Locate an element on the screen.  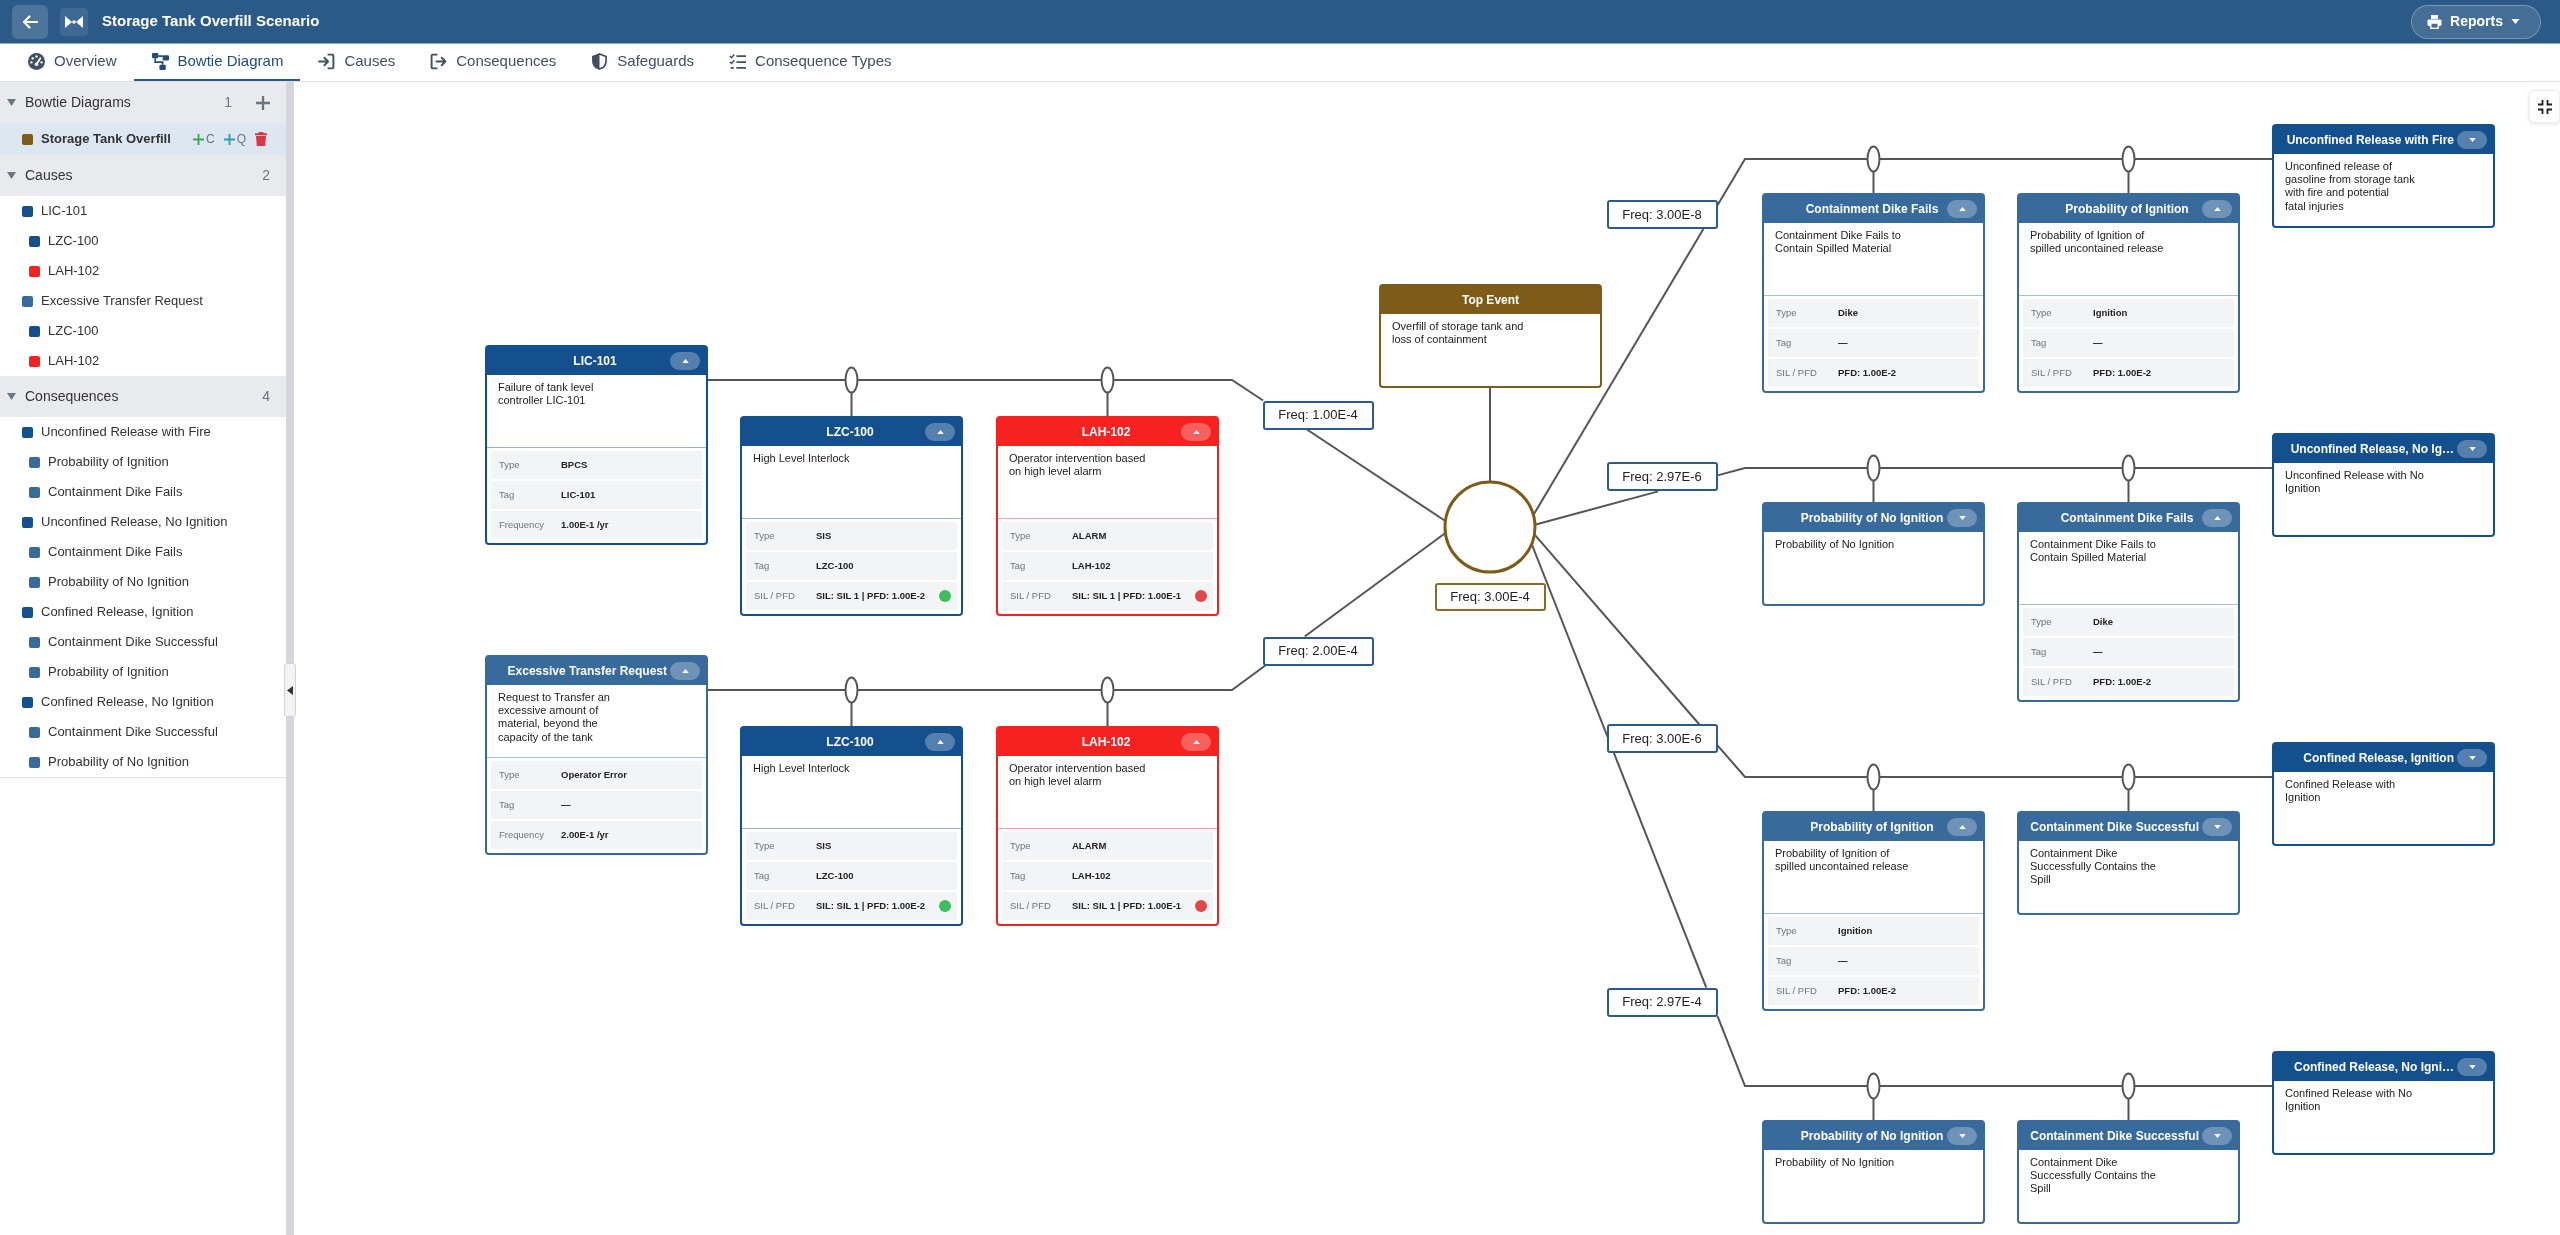
section-header: Consequences 4 is located at coordinates (143, 396).